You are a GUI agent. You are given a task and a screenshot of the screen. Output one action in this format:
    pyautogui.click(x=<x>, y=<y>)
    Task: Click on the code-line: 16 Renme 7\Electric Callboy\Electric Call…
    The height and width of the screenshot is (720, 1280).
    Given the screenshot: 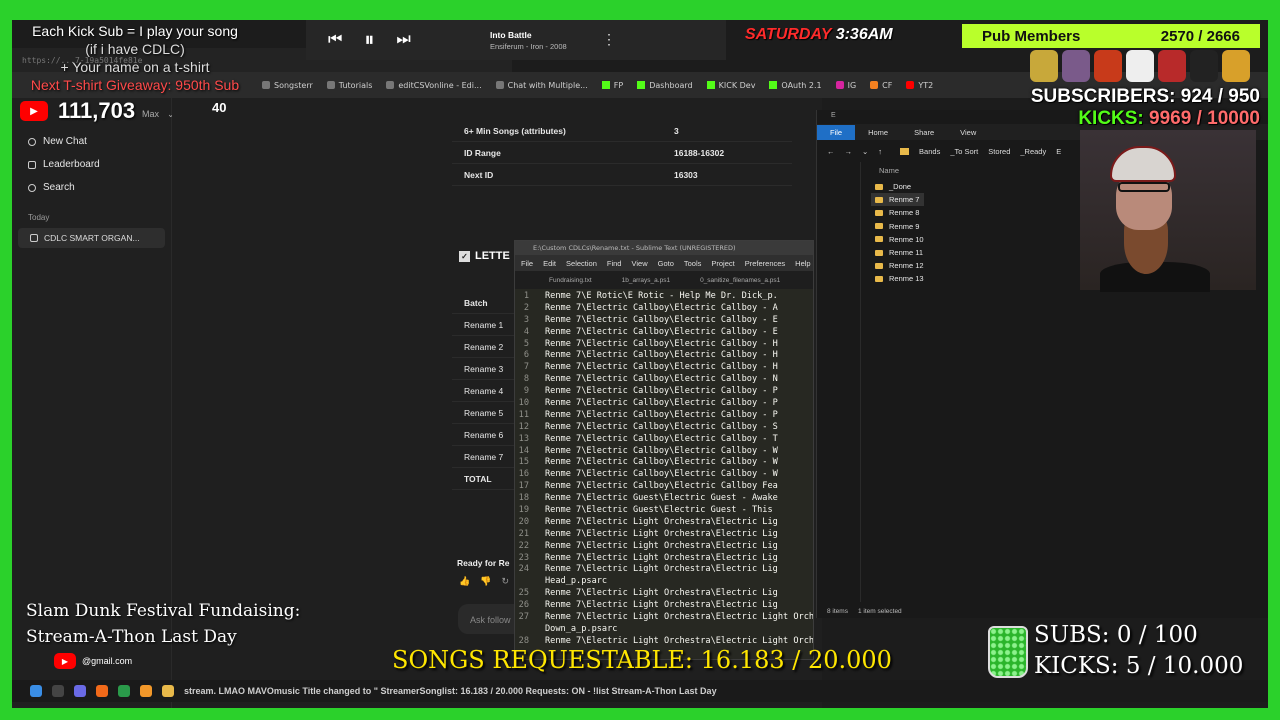 What is the action you would take?
    pyautogui.click(x=664, y=475)
    